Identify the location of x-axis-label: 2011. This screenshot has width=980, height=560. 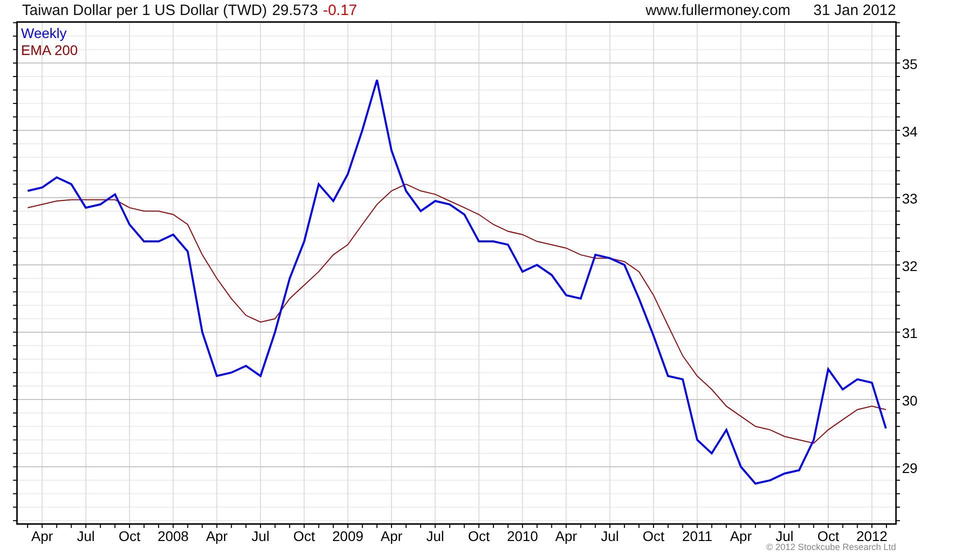
(697, 536).